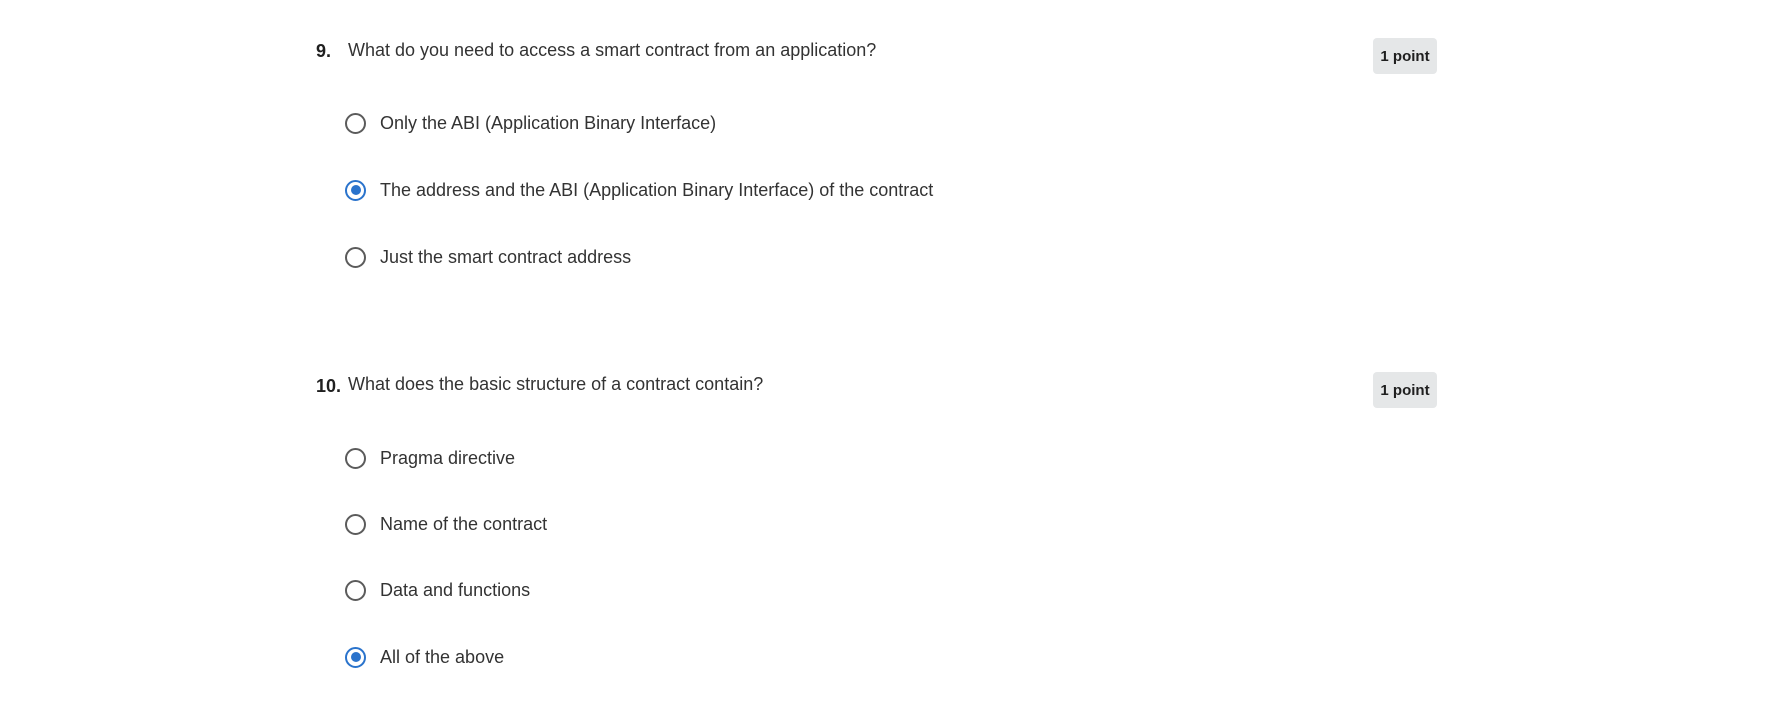 The image size is (1786, 716). I want to click on option-contract-name: Name of the contract, so click(446, 524).